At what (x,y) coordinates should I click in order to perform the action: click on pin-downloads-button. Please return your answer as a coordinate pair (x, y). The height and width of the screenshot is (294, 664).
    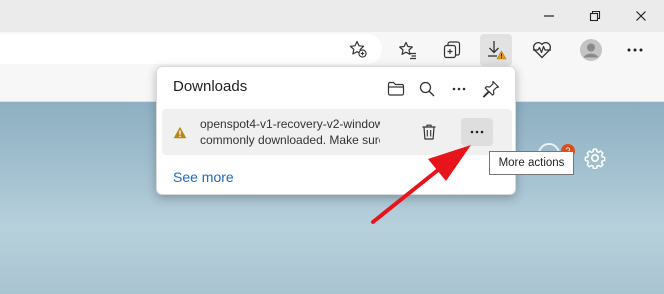
    Looking at the image, I should click on (491, 89).